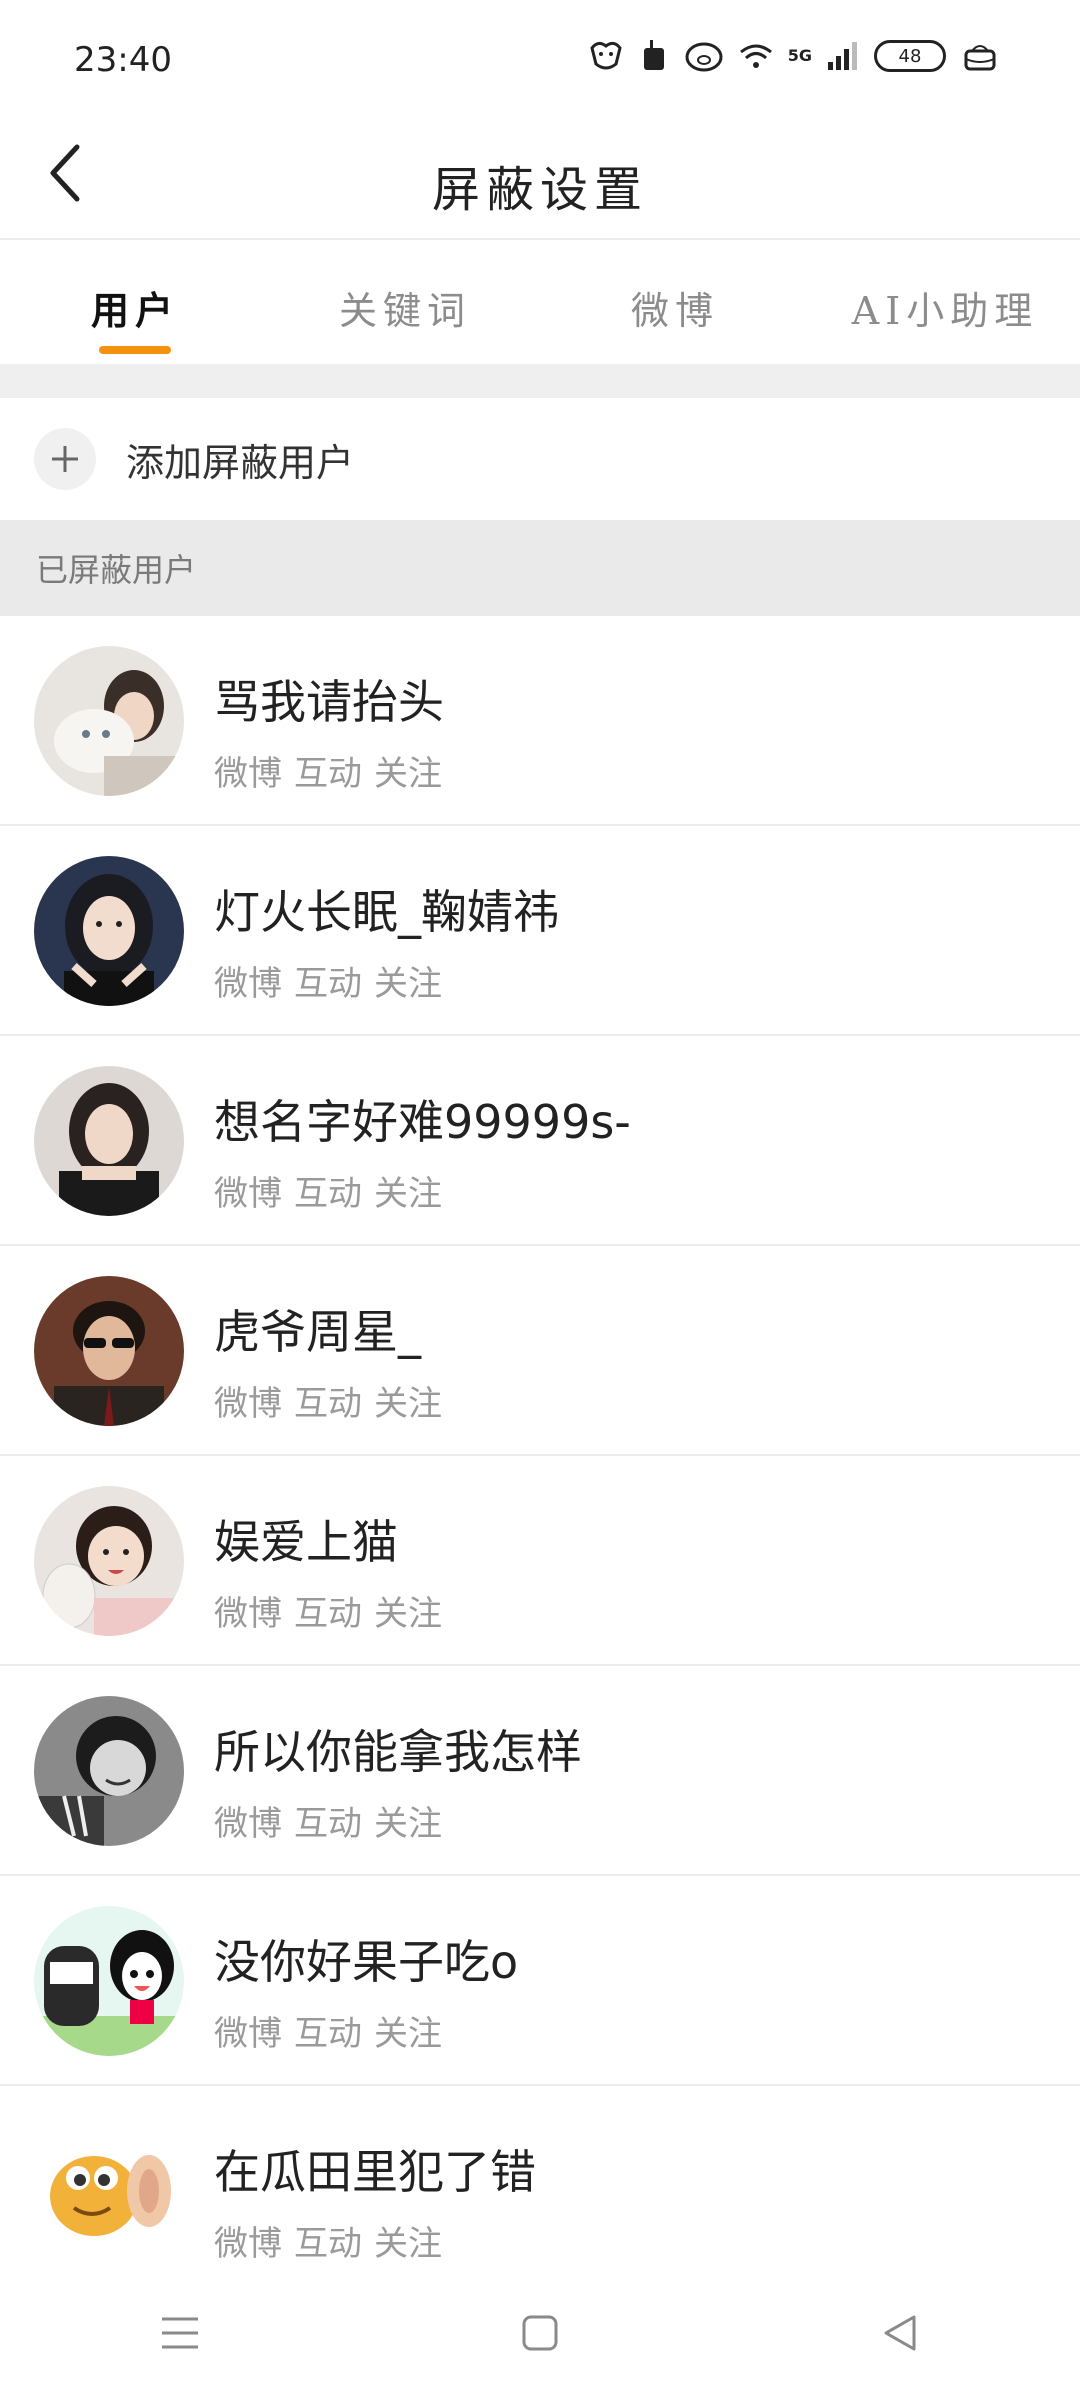  What do you see at coordinates (240, 462) in the screenshot?
I see `add-blocked-user-label: 添加屏蔽用户` at bounding box center [240, 462].